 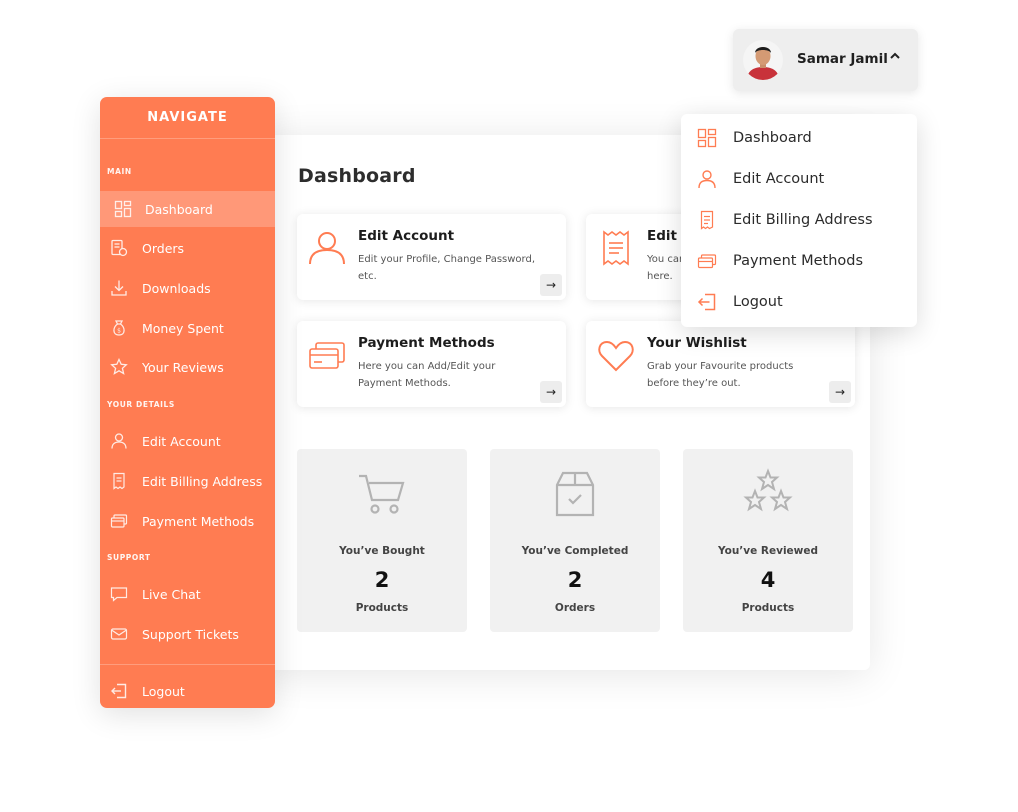 What do you see at coordinates (187, 248) in the screenshot?
I see `sidebar-item-orders: Orders` at bounding box center [187, 248].